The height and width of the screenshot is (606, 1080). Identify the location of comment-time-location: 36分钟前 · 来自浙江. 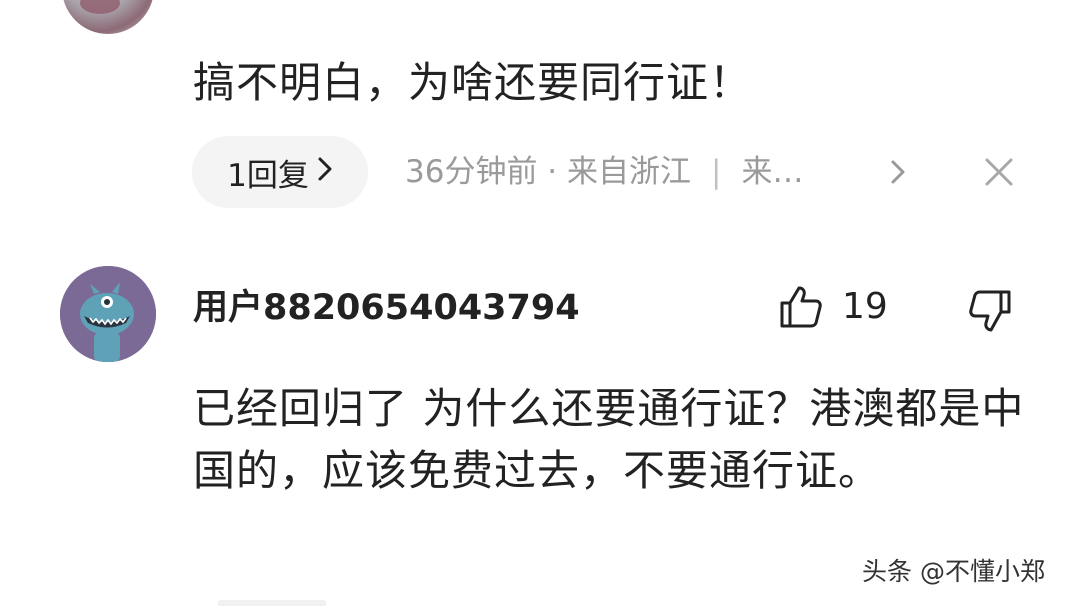
(548, 172).